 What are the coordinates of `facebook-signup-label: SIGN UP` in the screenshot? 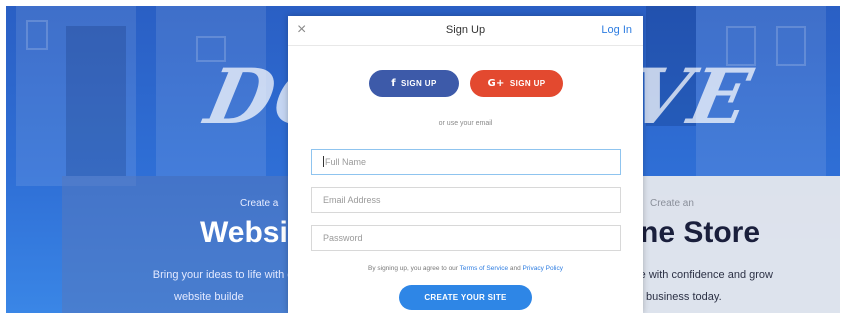 It's located at (419, 83).